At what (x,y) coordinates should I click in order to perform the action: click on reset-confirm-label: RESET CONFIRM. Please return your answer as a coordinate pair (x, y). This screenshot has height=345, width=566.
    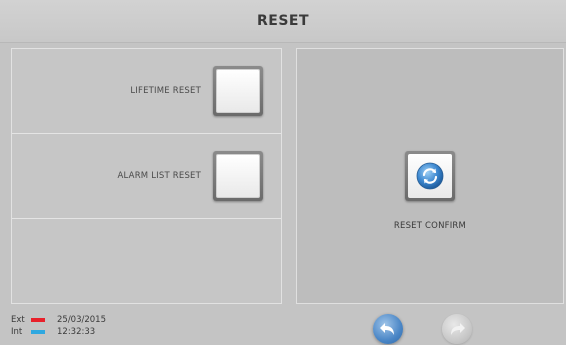
    Looking at the image, I should click on (430, 226).